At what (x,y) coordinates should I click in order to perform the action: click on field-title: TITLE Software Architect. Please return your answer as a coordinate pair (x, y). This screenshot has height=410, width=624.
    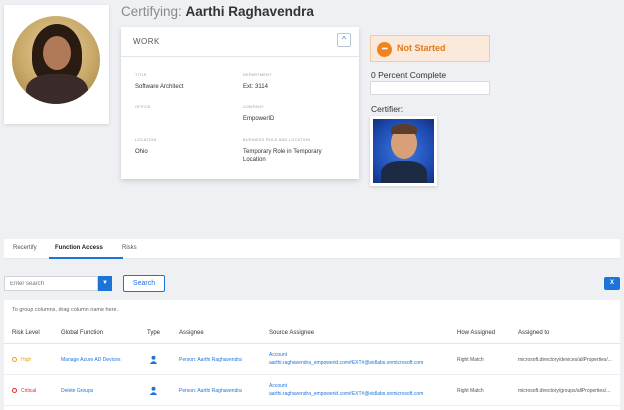
    Looking at the image, I should click on (159, 82).